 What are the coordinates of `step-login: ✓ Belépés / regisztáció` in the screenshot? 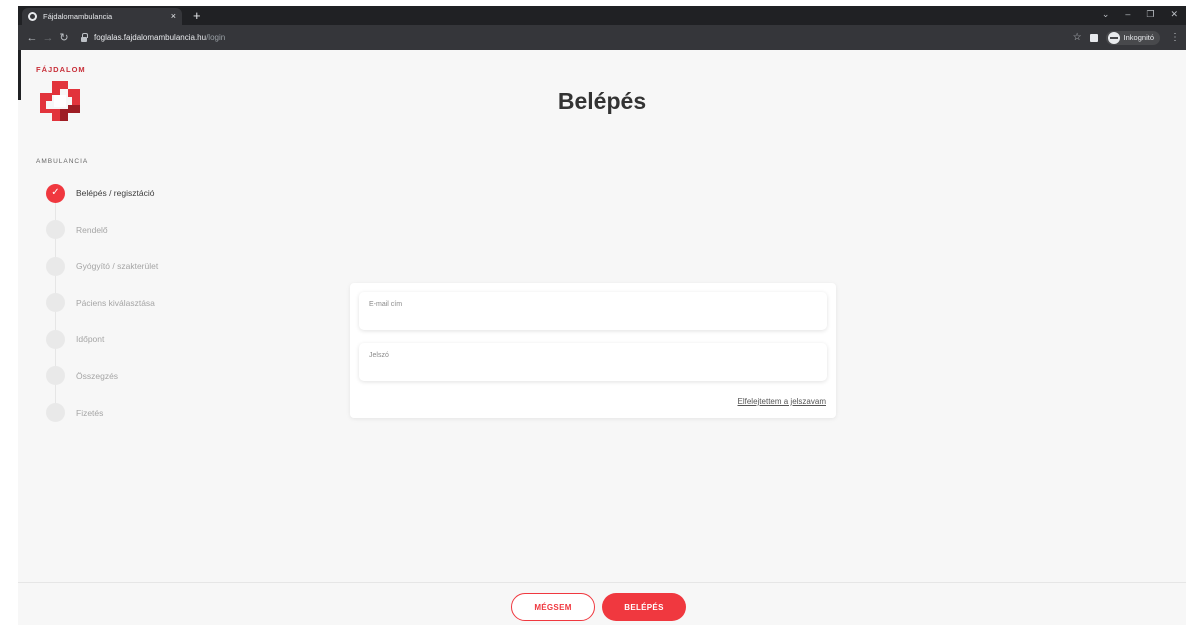 It's located at (102, 193).